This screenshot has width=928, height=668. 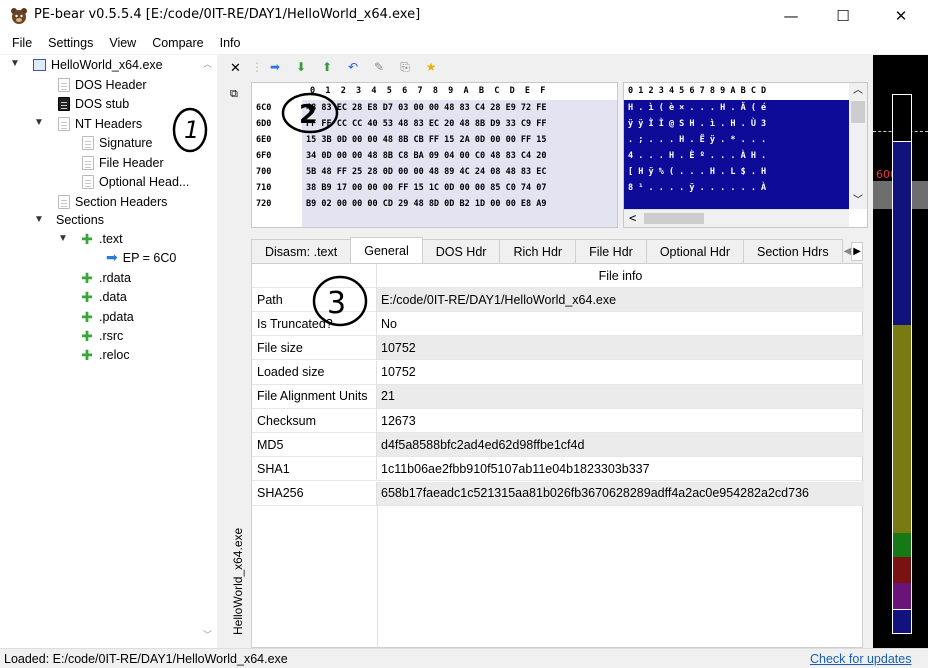 What do you see at coordinates (405, 67) in the screenshot?
I see `copy-icon: ⎘` at bounding box center [405, 67].